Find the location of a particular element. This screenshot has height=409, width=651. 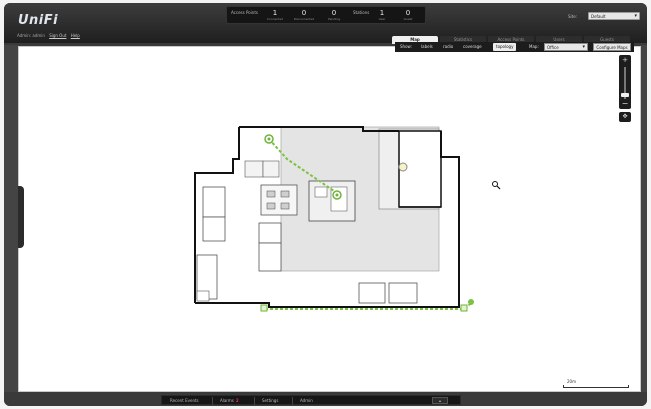

map-label: Map: is located at coordinates (534, 46).